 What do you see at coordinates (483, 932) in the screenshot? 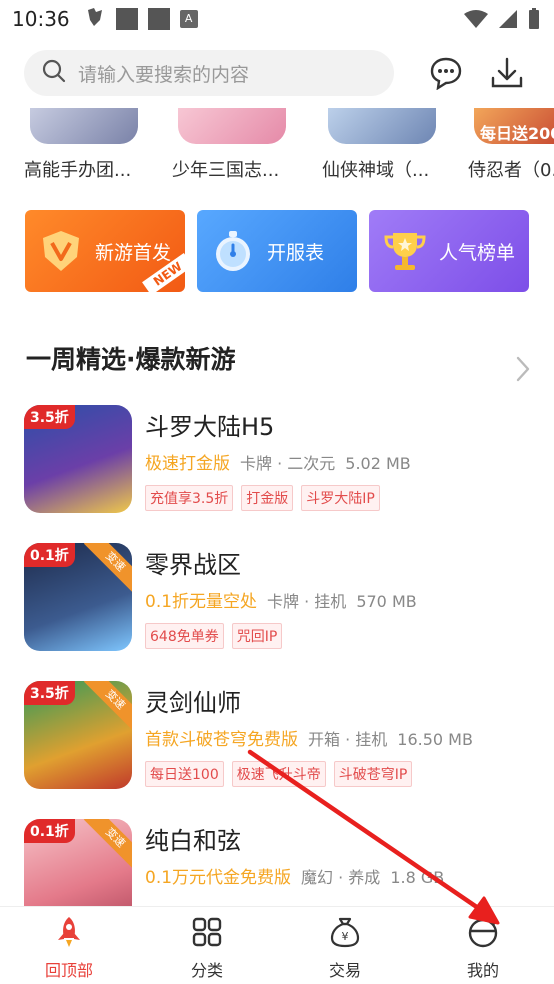
I see `profile-icon` at bounding box center [483, 932].